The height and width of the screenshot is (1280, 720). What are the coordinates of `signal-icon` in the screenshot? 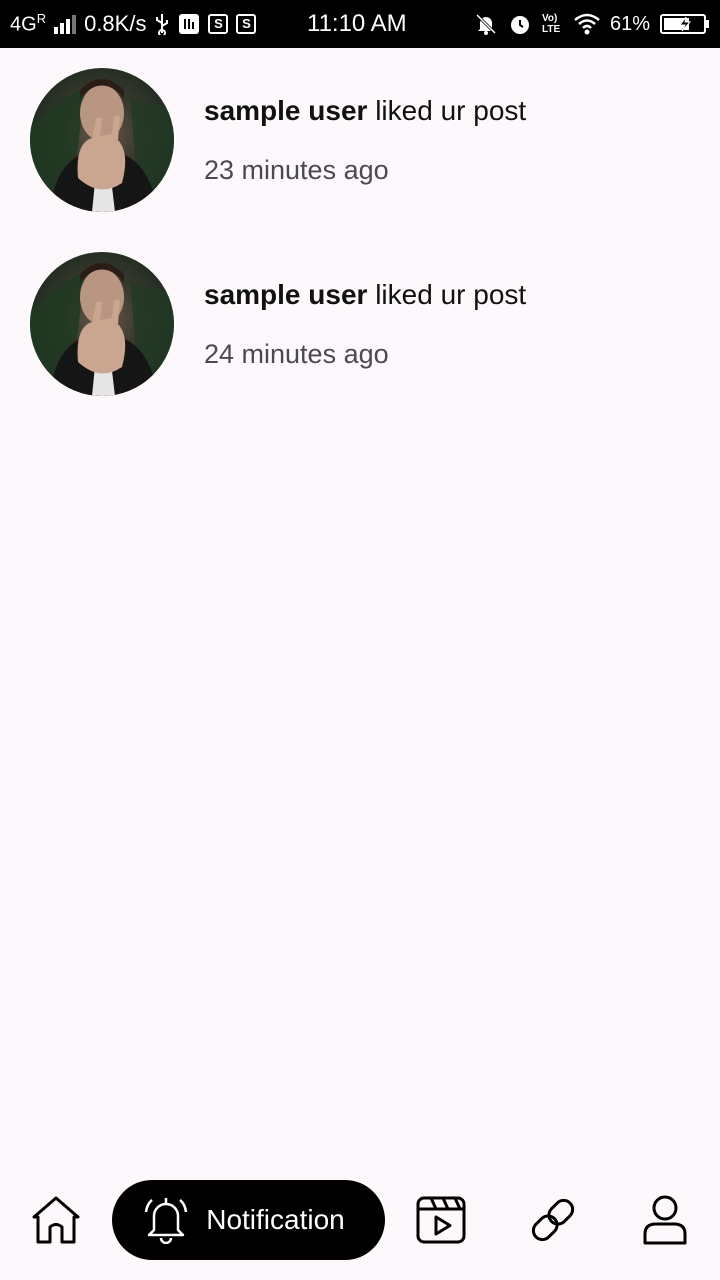 It's located at (65, 24).